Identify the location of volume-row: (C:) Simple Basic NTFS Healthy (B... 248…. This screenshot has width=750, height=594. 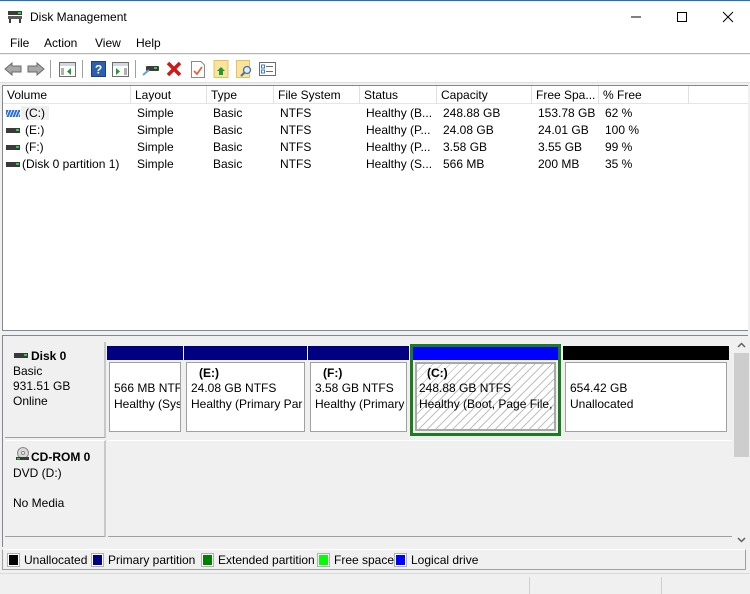
(375, 113).